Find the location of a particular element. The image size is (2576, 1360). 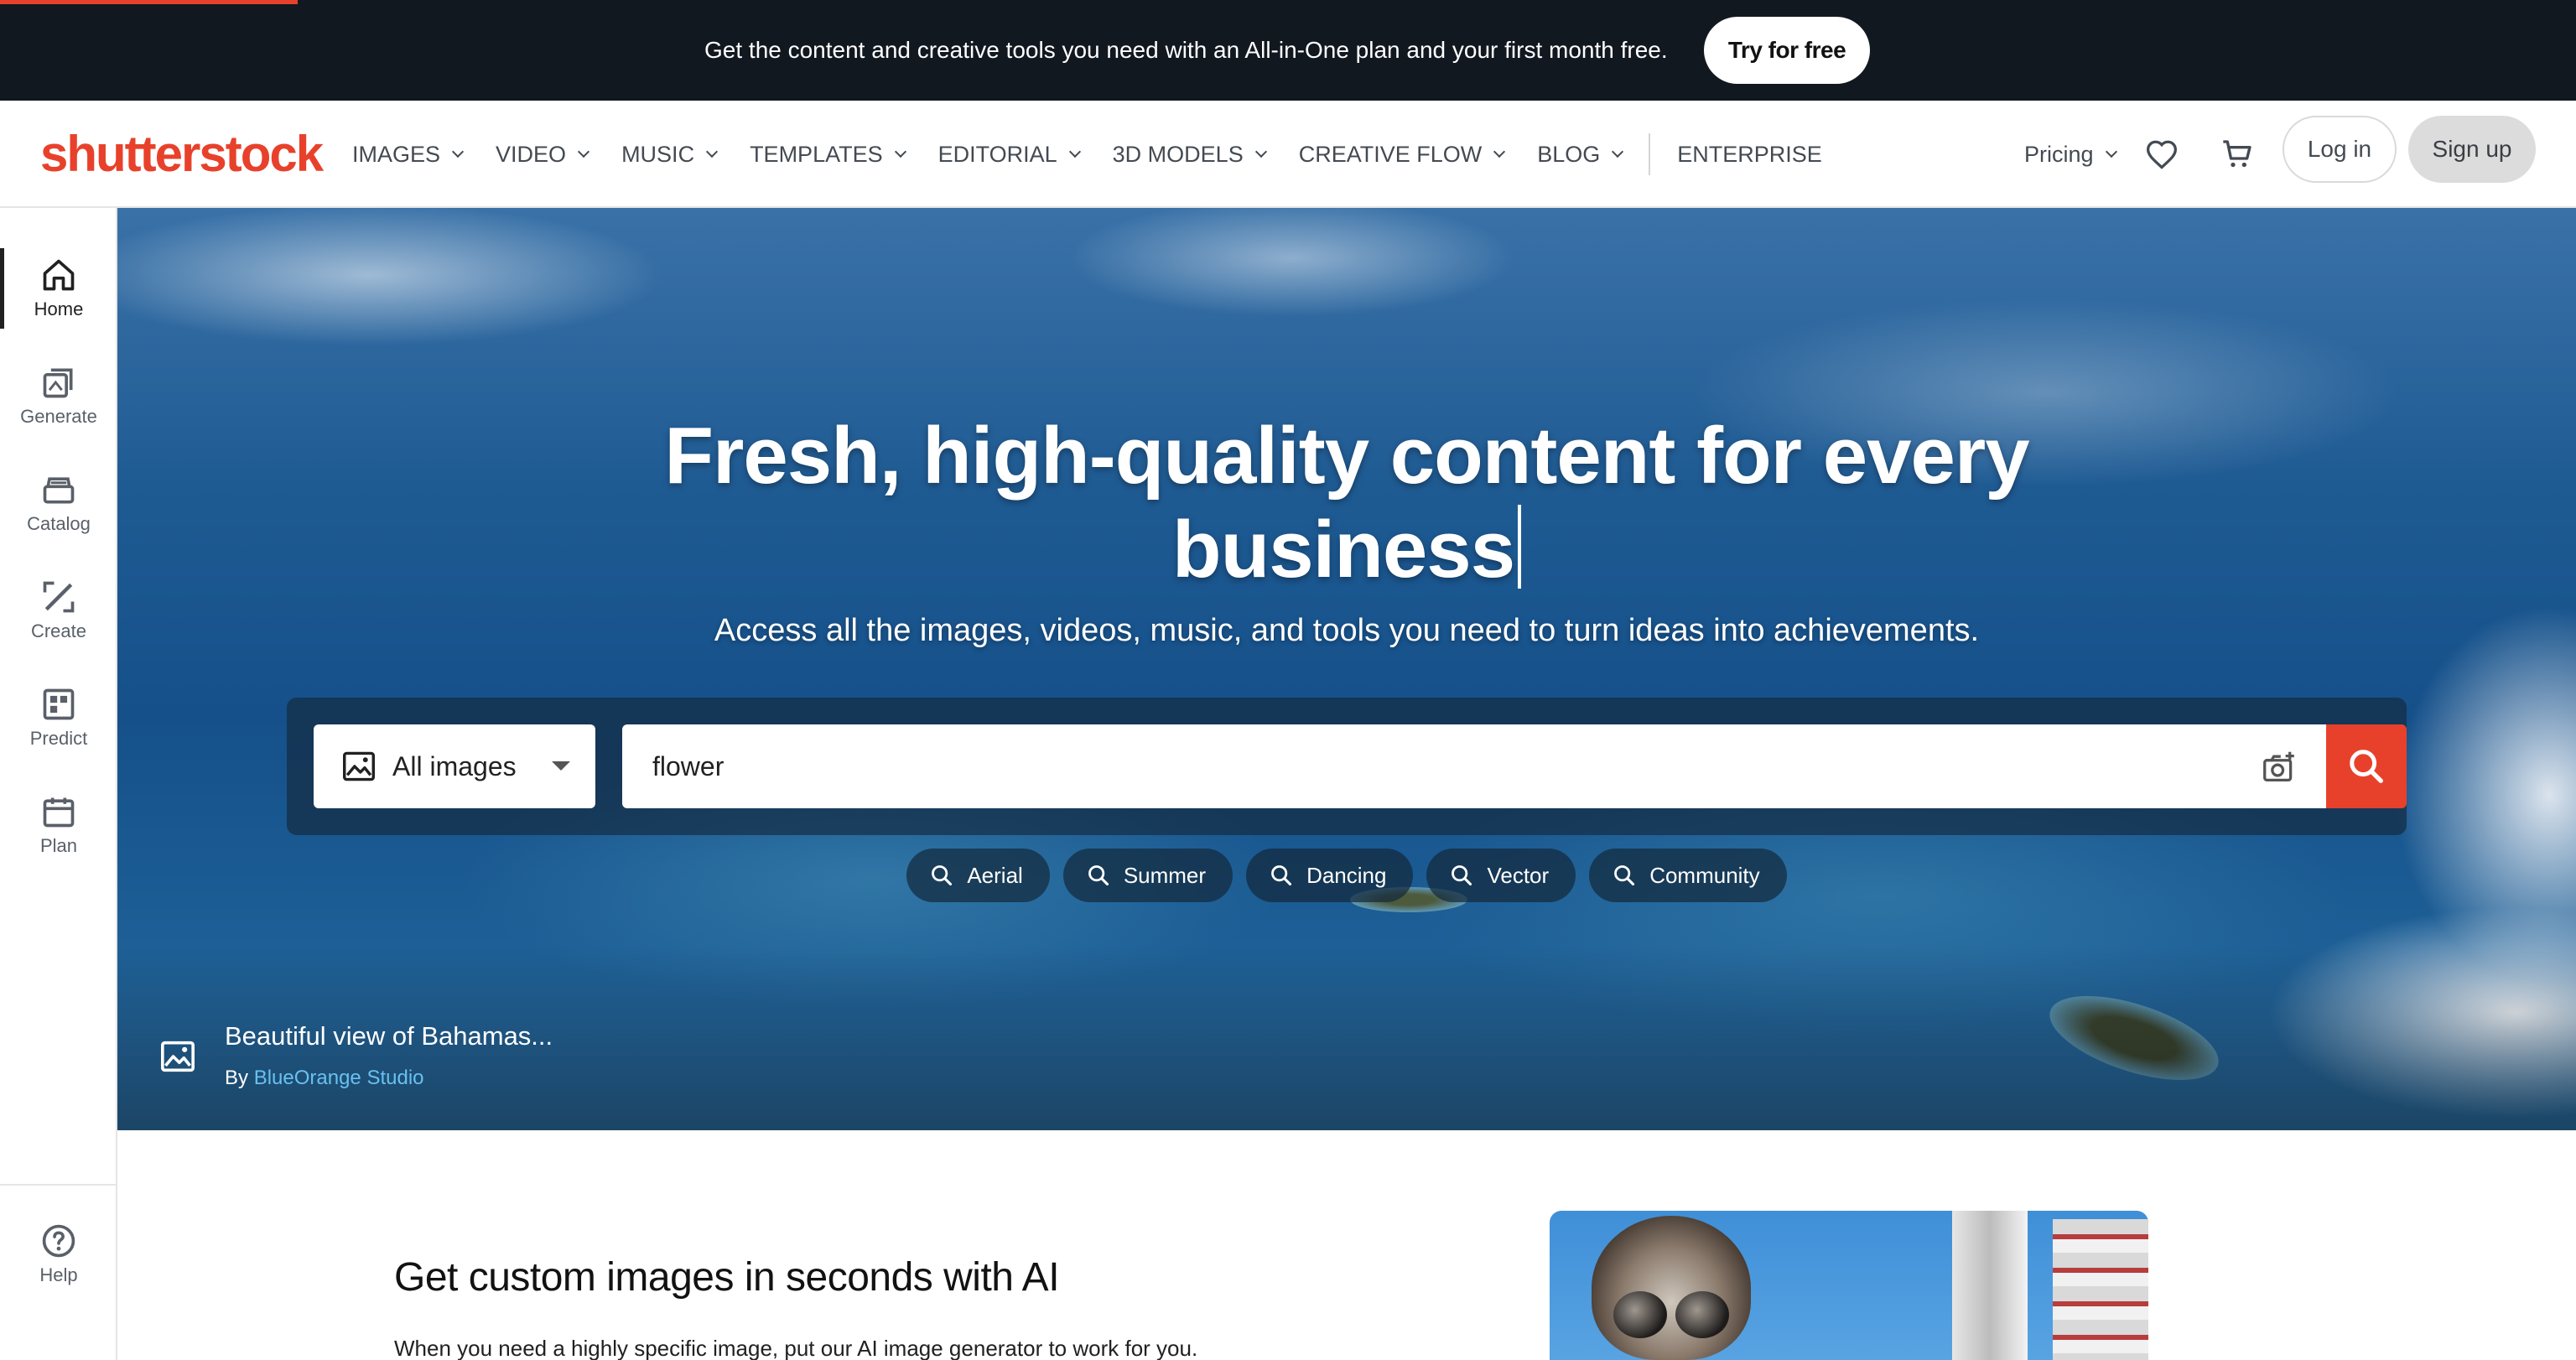

camera-search-icon is located at coordinates (2279, 766).